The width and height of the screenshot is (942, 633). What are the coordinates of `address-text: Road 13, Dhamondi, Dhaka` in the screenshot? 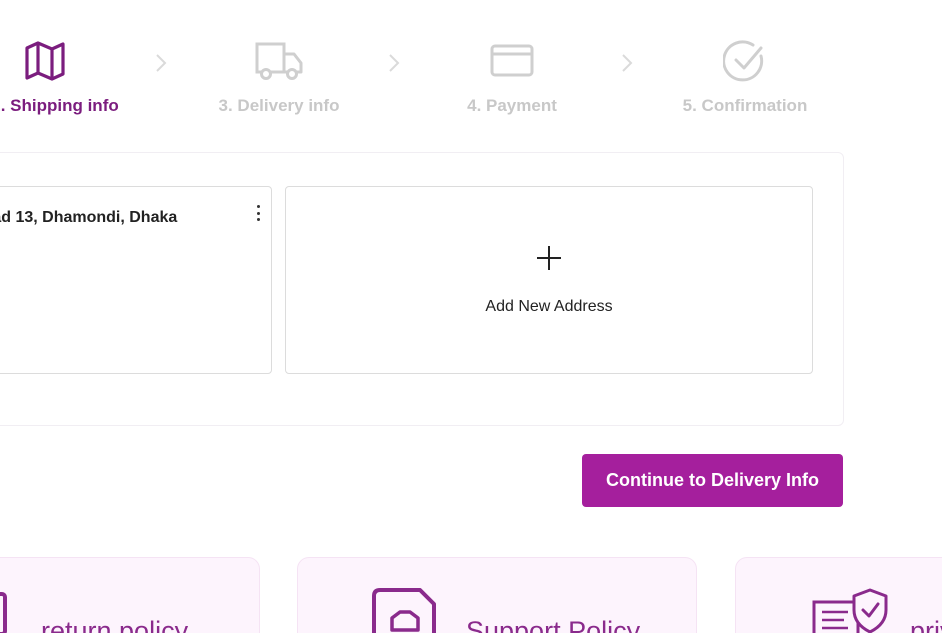 It's located at (89, 217).